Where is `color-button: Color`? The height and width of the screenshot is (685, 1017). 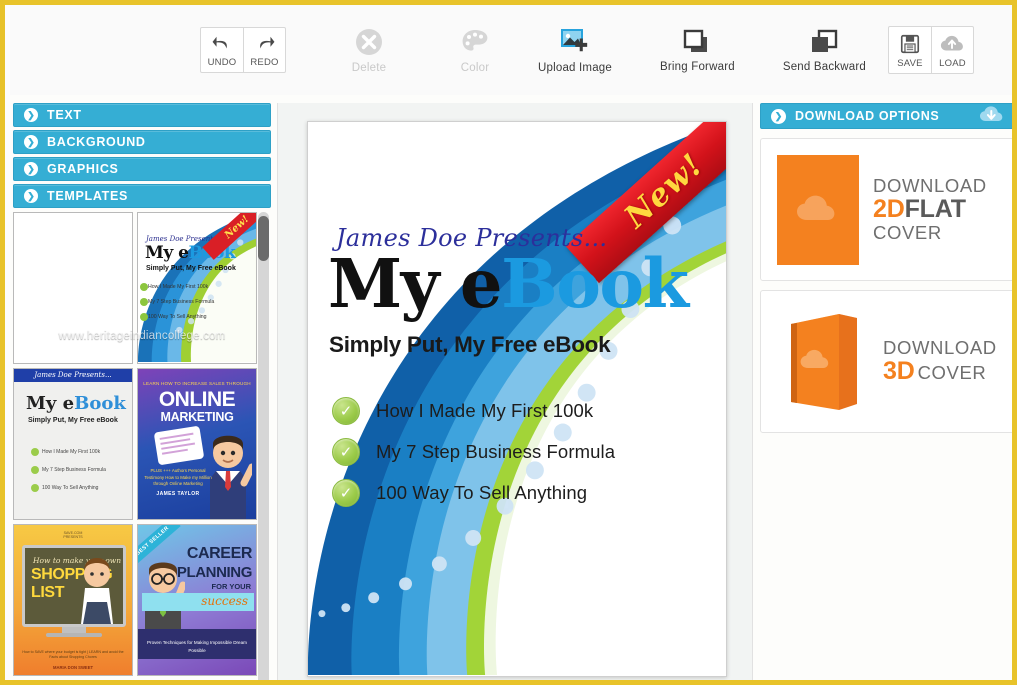
color-button: Color is located at coordinates (475, 50).